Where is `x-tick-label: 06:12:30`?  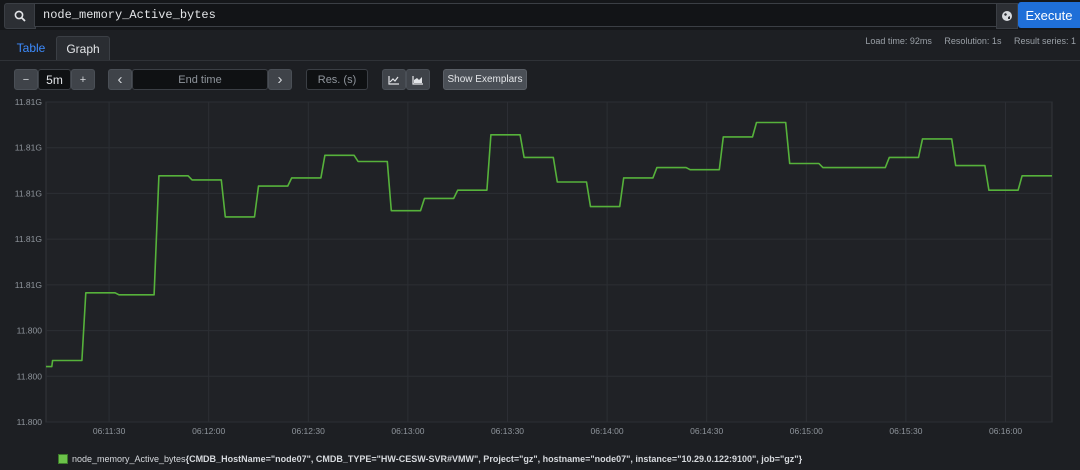 x-tick-label: 06:12:30 is located at coordinates (308, 431).